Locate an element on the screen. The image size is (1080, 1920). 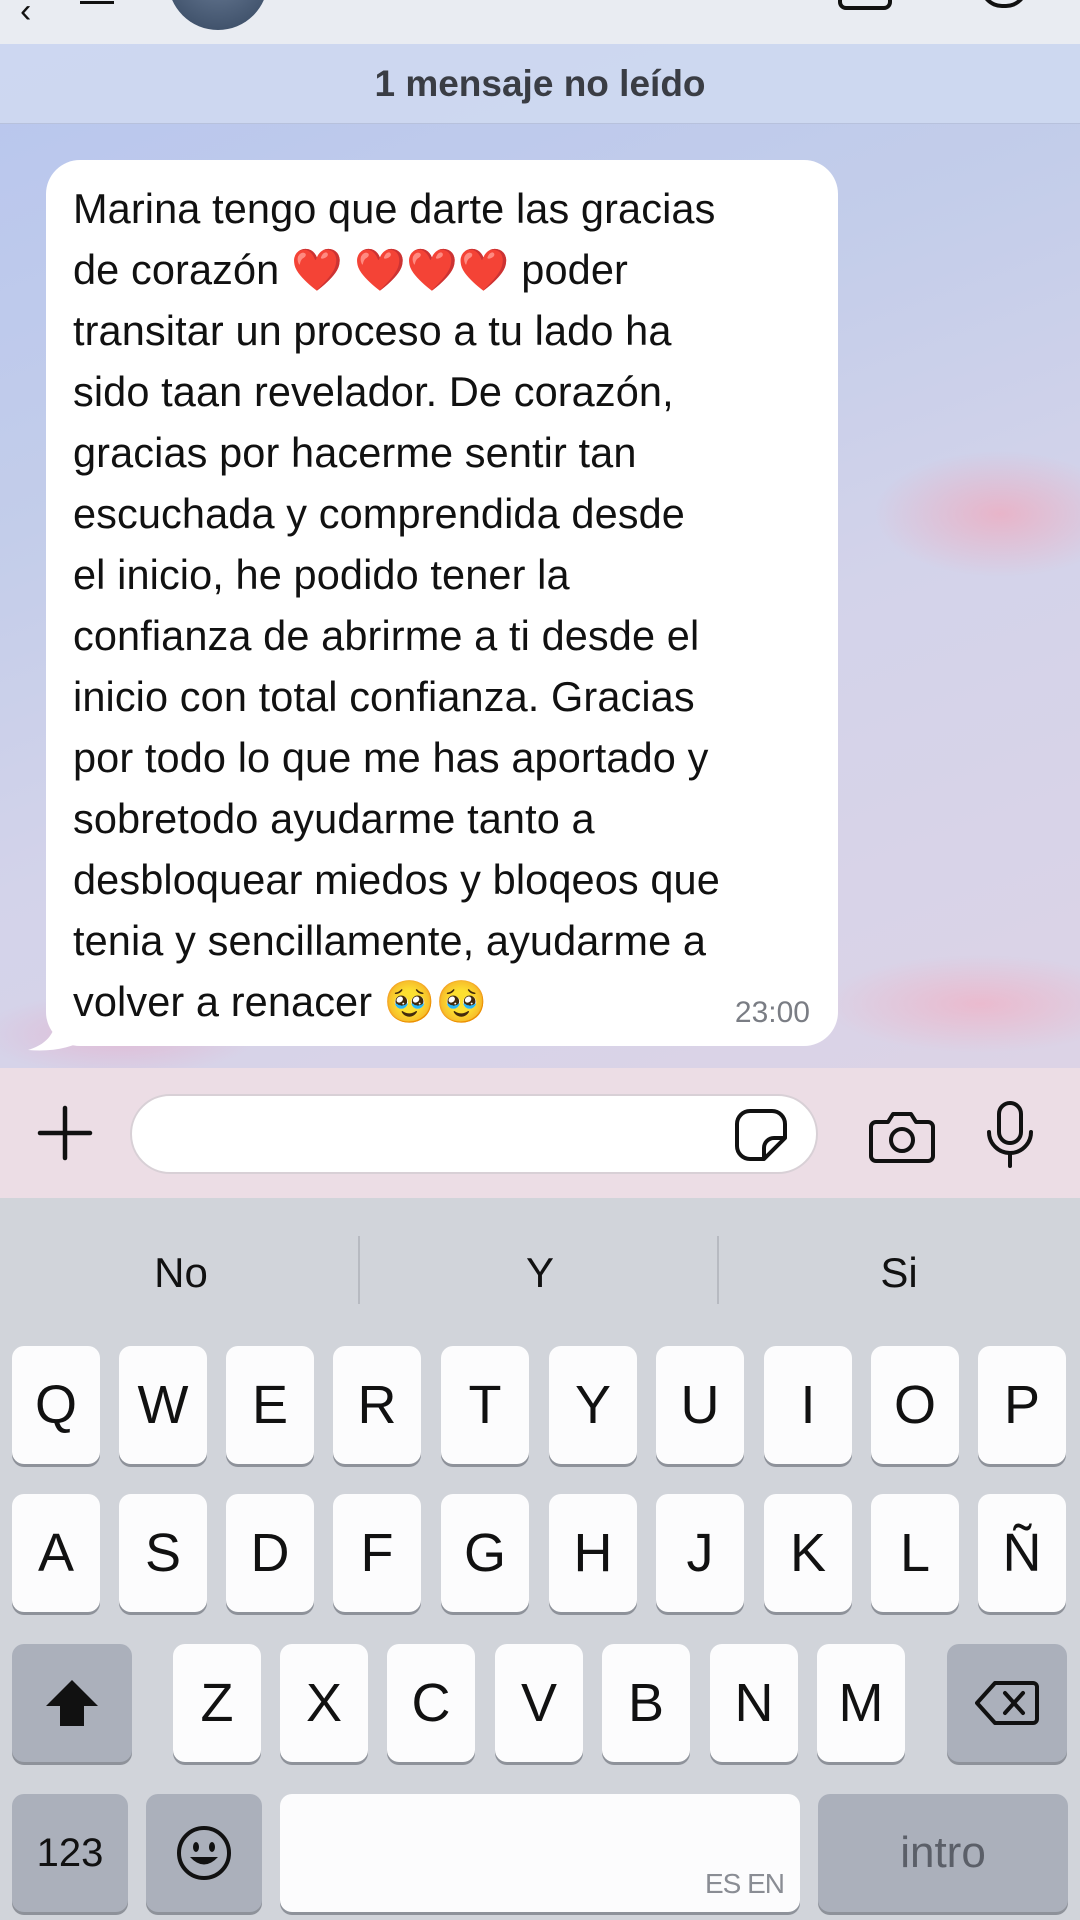
key-w: W is located at coordinates (163, 1405).